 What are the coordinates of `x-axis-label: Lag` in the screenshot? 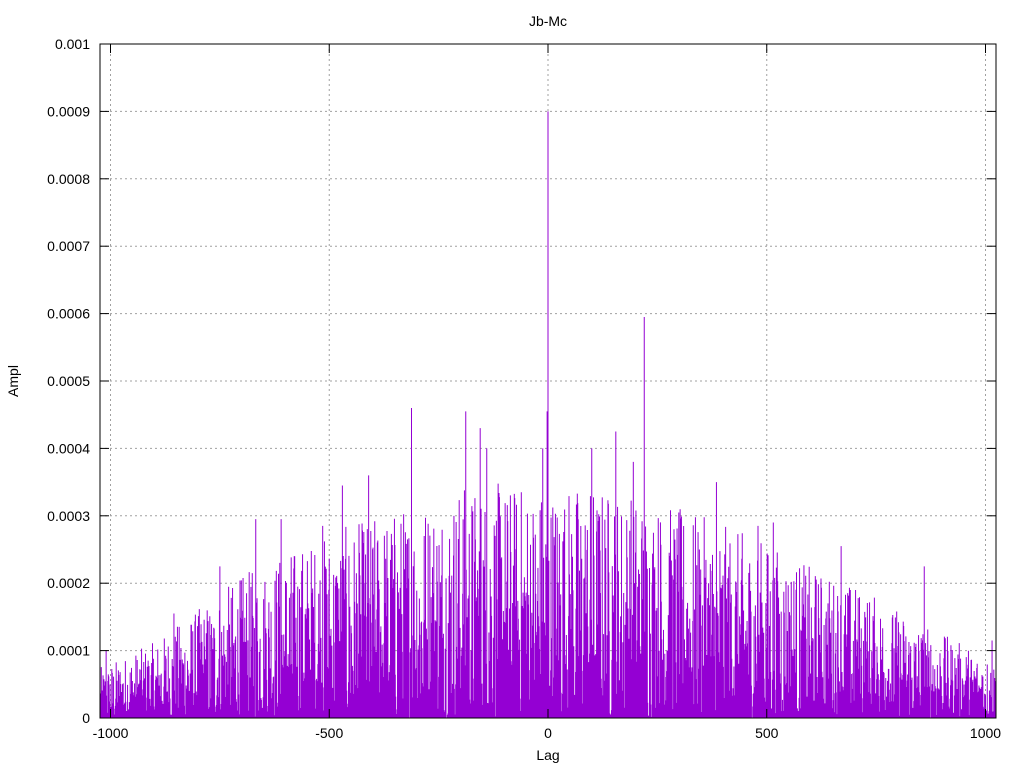 It's located at (547, 755).